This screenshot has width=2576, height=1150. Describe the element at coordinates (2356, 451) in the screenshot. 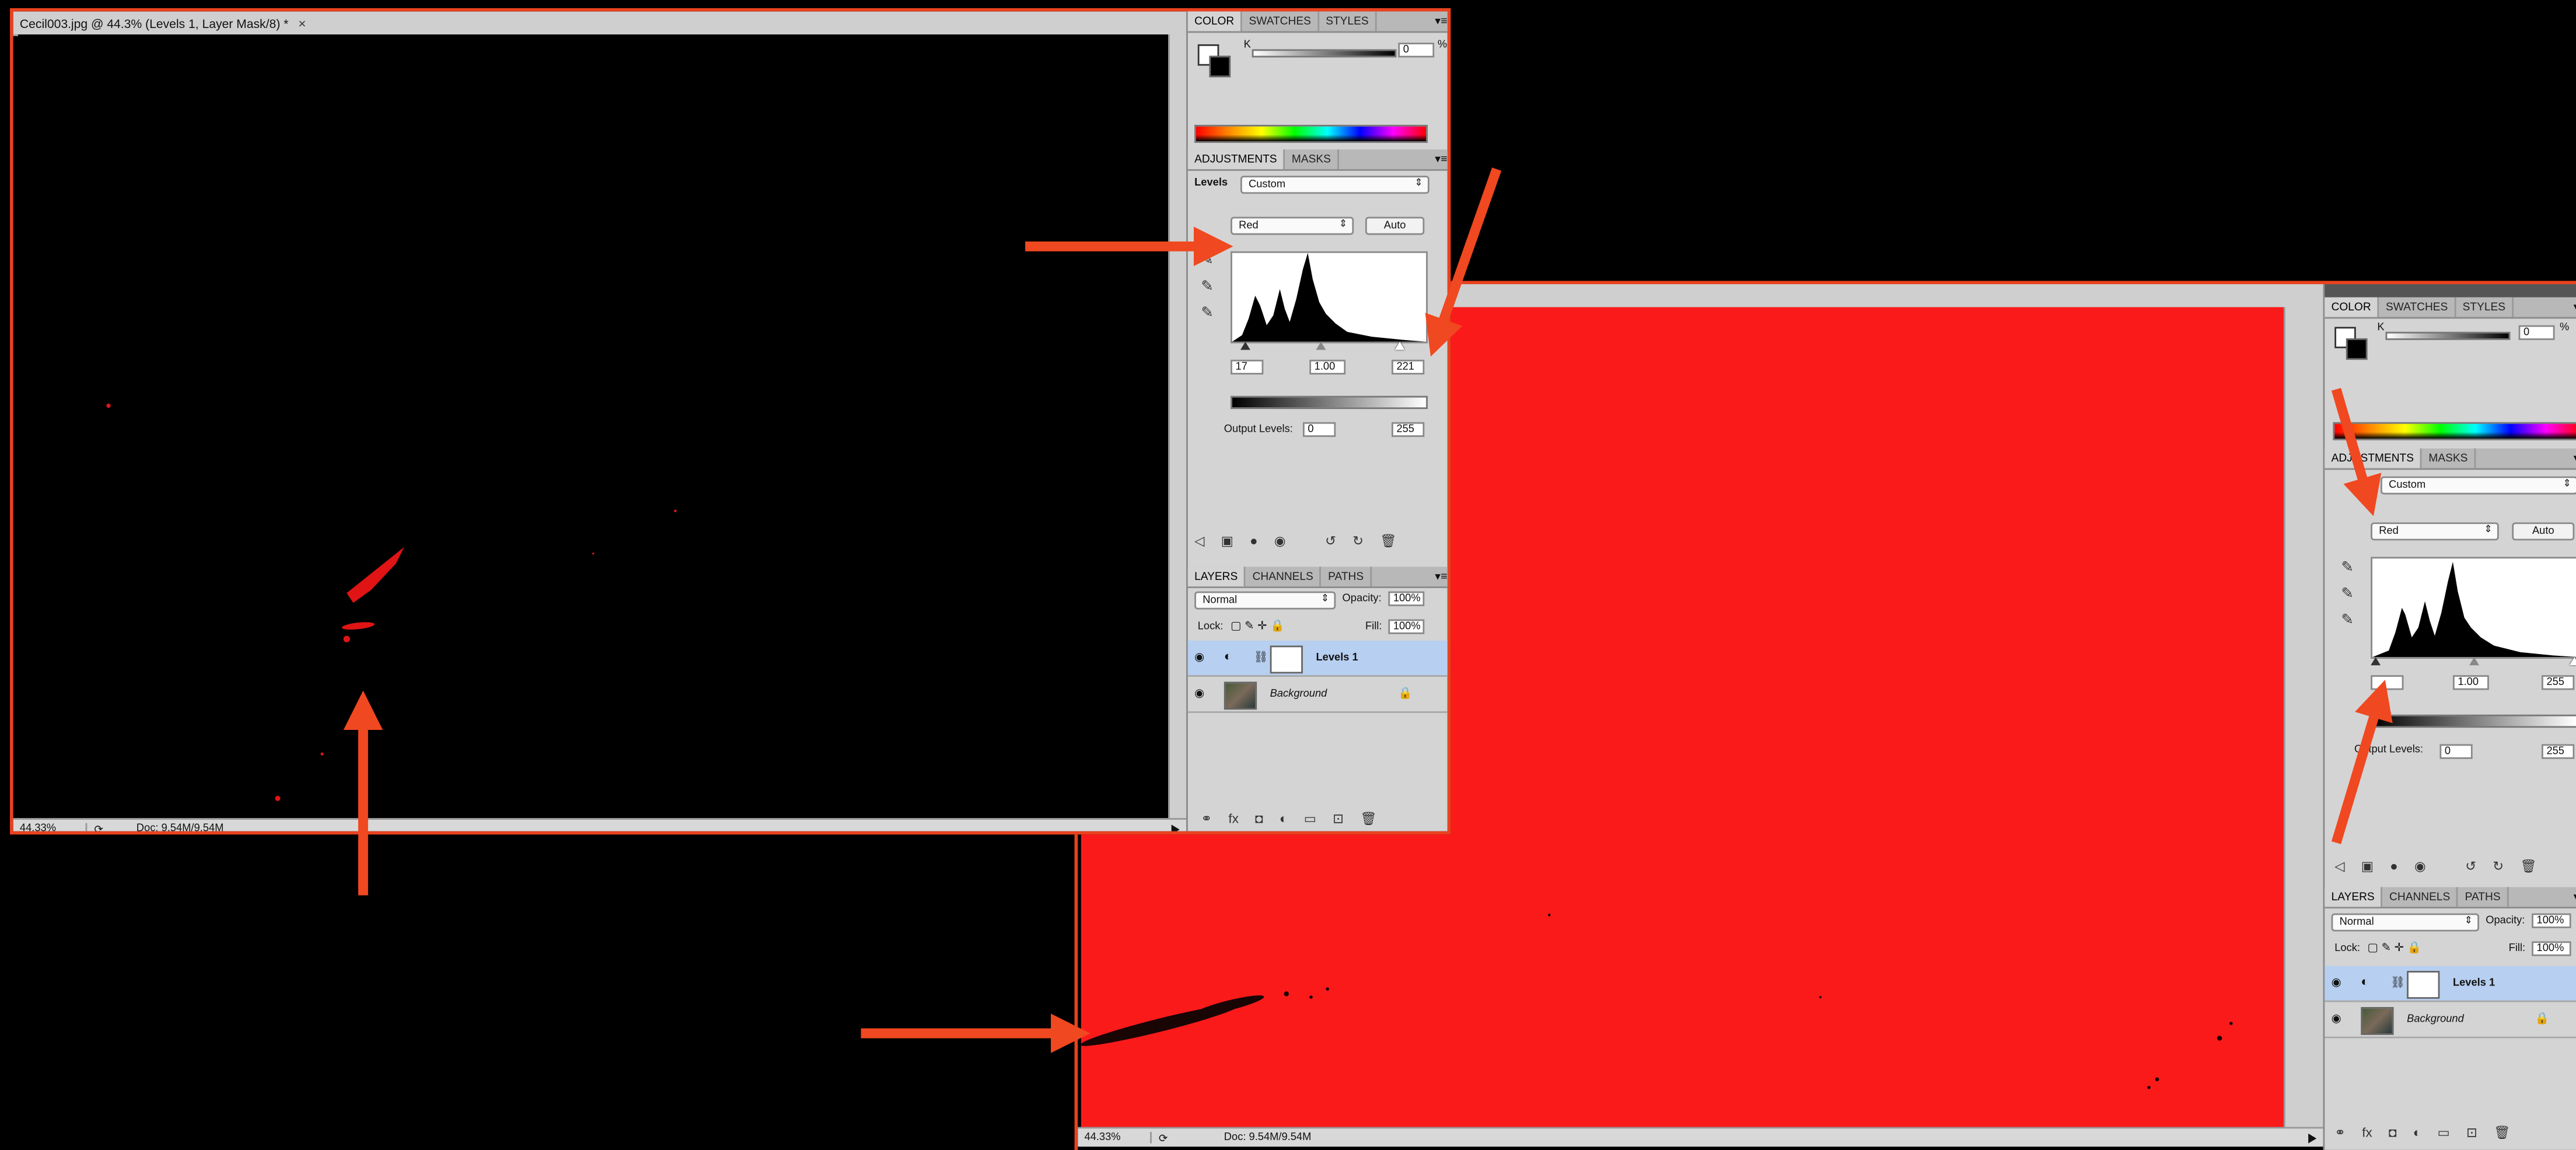

I see `arrow-to-channel-select-right` at that location.